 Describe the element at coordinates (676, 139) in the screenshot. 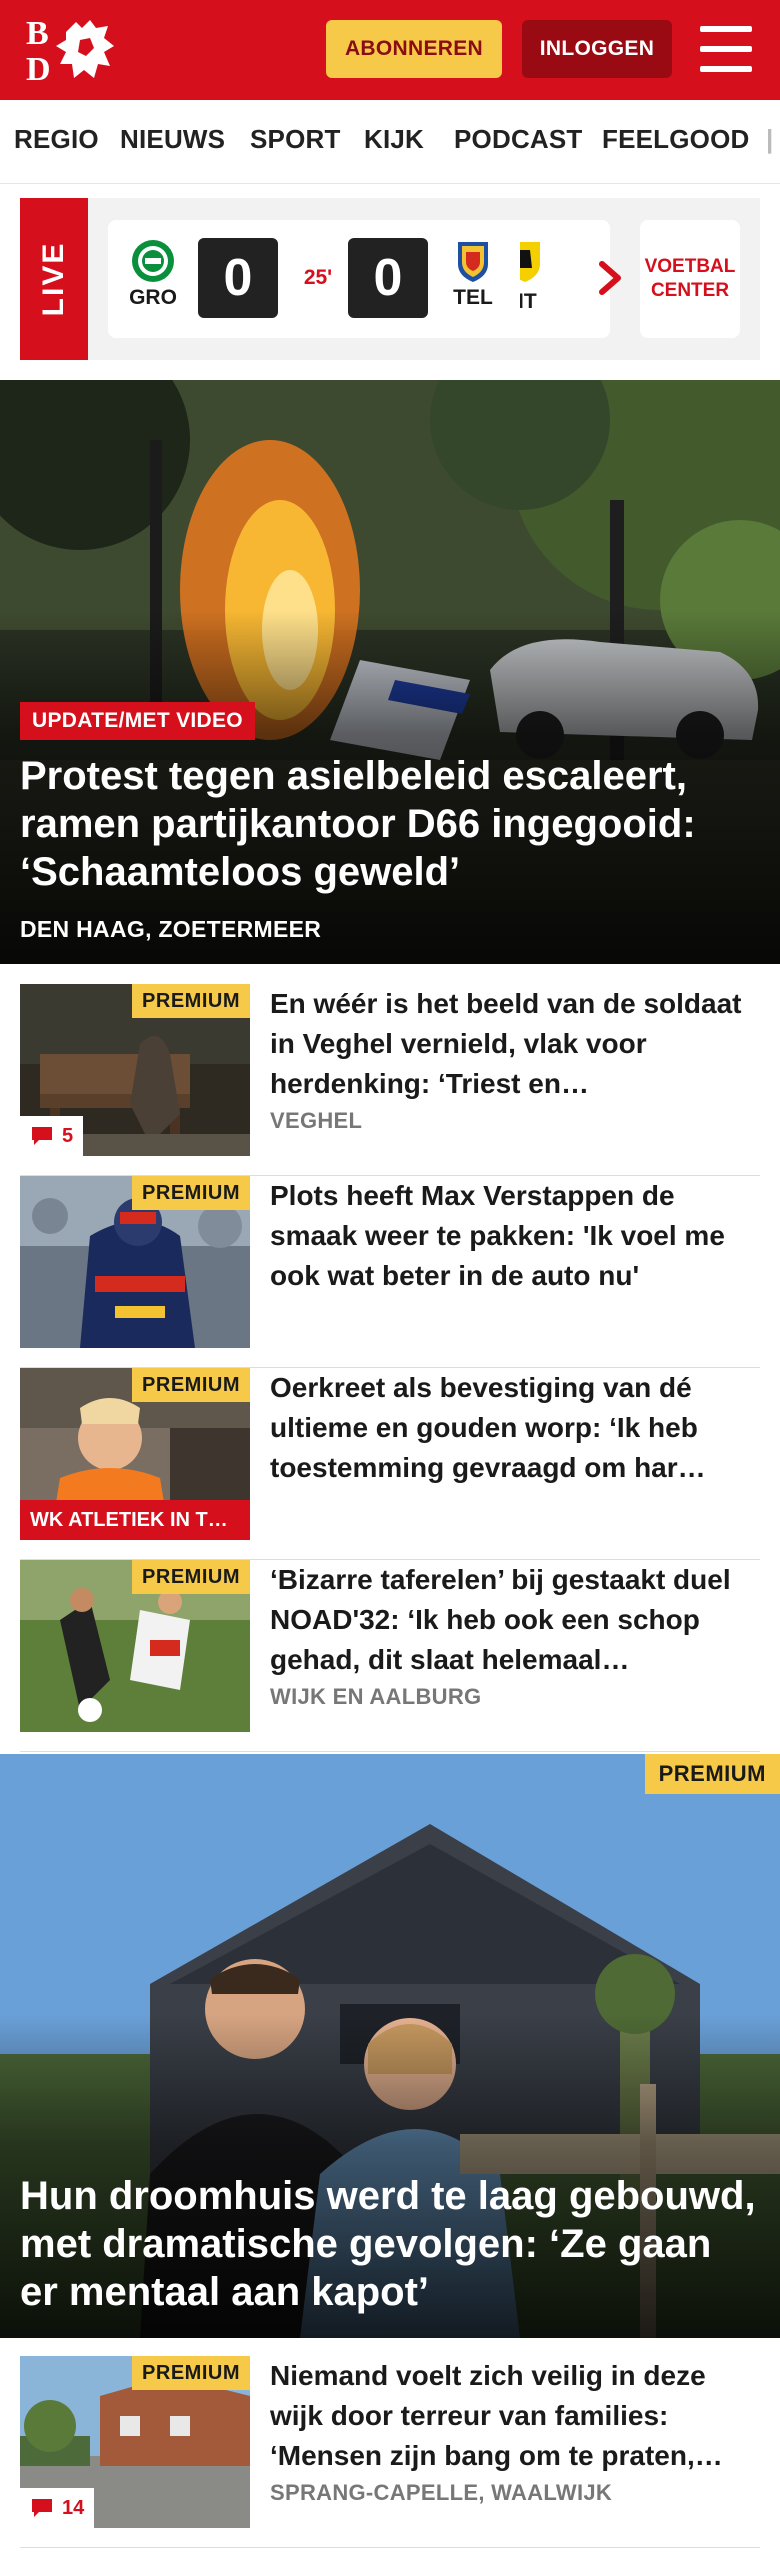

I see `nav-item-feelgood: FEELGOOD` at that location.